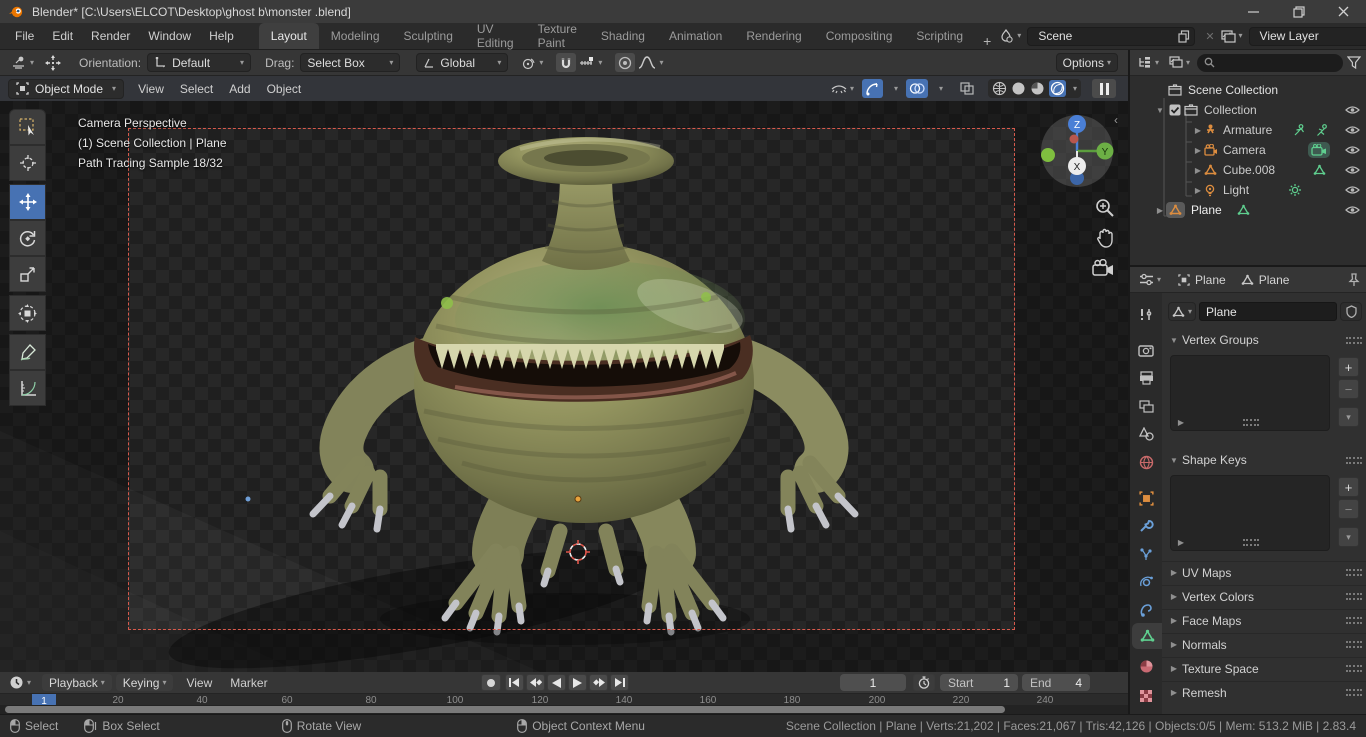 The image size is (1366, 737). Describe the element at coordinates (1354, 279) in the screenshot. I see `pin-icon` at that location.